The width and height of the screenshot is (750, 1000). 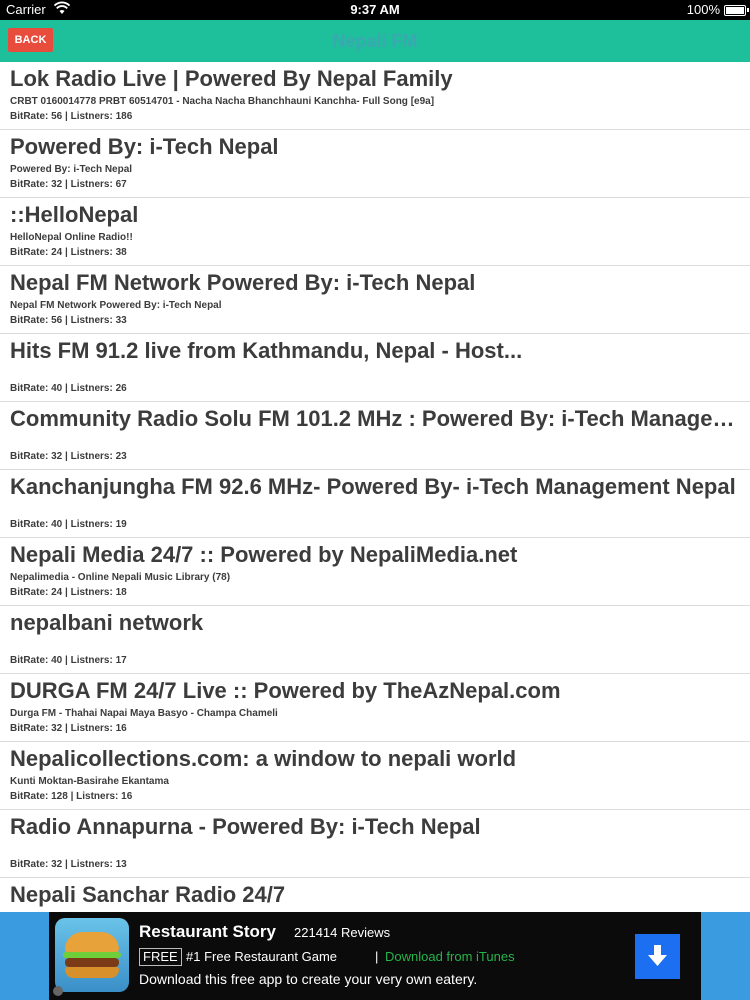 I want to click on station-title: Nepali Sanchar Radio 24/7, so click(x=148, y=894).